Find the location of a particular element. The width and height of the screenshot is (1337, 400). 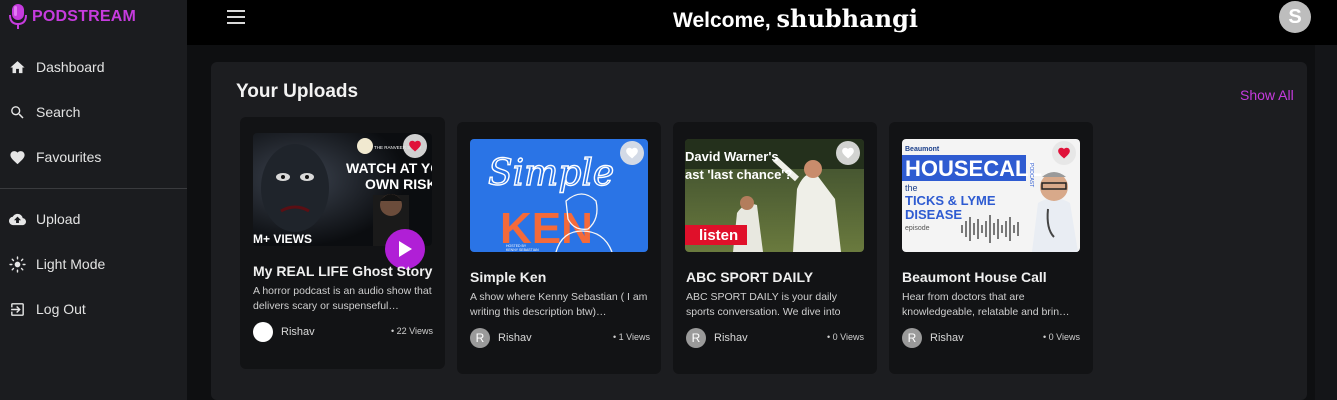

view-count: • 1 Views is located at coordinates (632, 337).